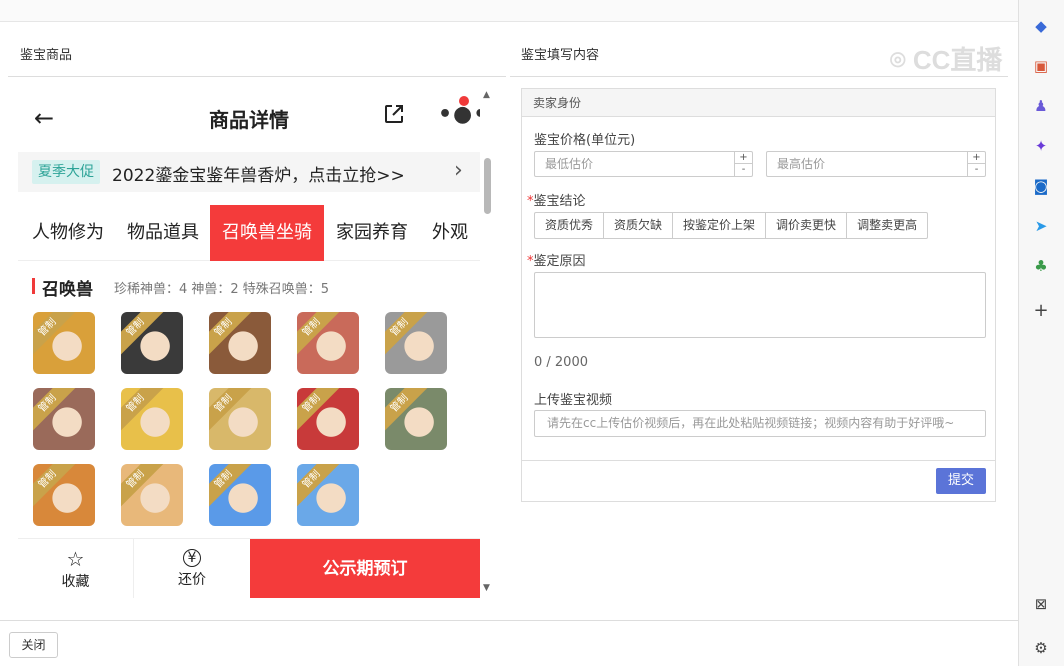 The width and height of the screenshot is (1064, 666). Describe the element at coordinates (569, 164) in the screenshot. I see `min-price-placeholder: 最低估价` at that location.